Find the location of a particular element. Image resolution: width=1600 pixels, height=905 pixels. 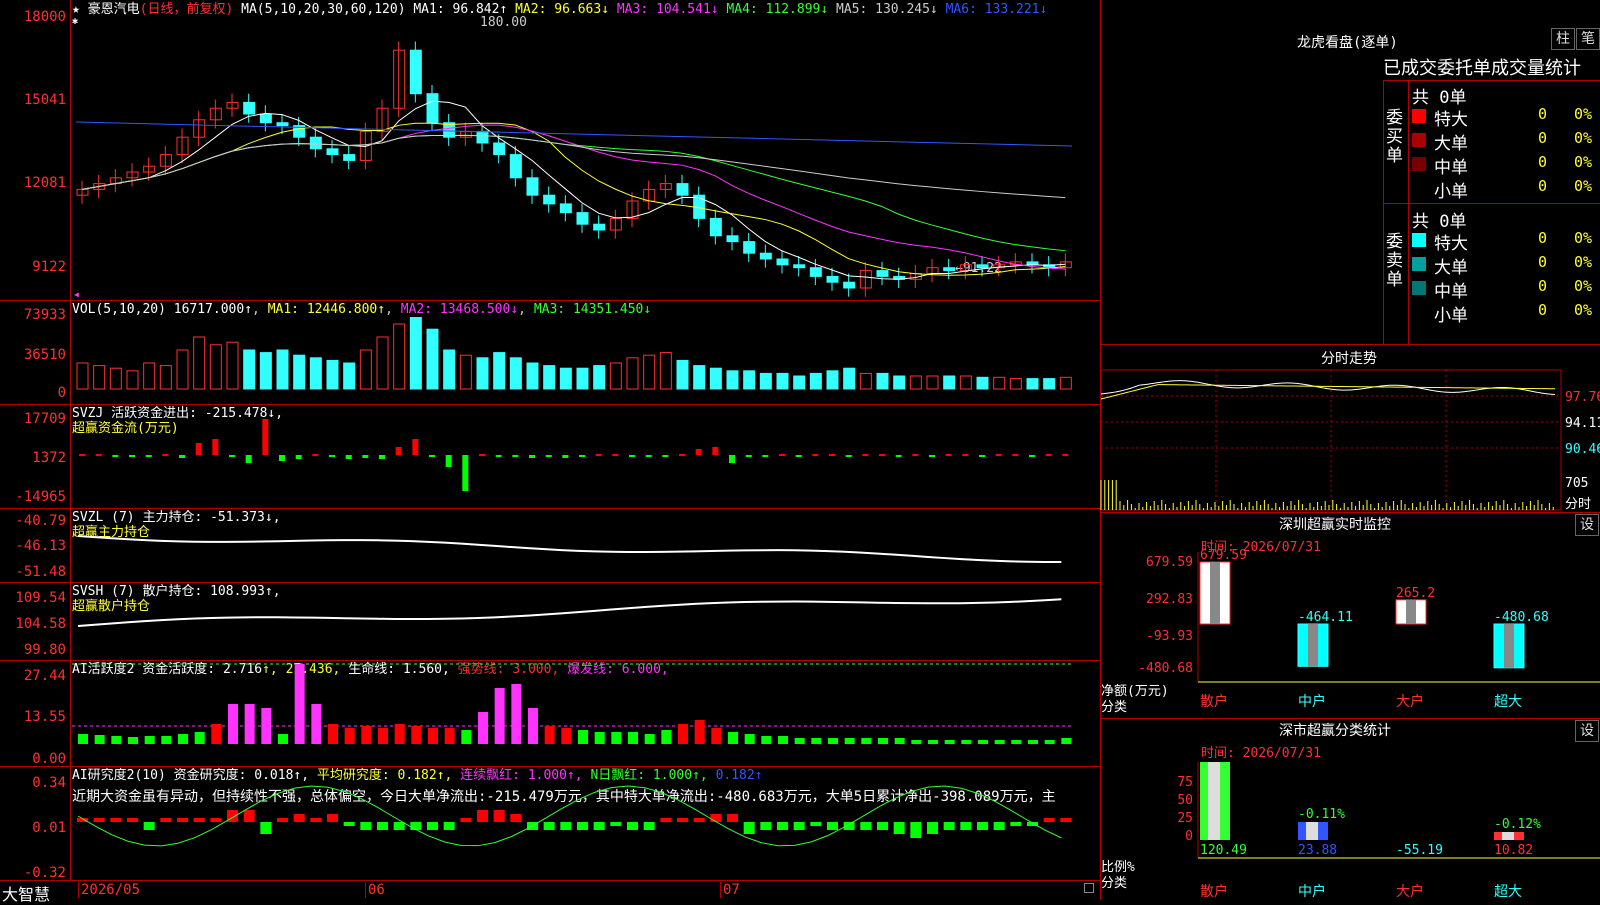

row-count: 0 is located at coordinates (1543, 186).